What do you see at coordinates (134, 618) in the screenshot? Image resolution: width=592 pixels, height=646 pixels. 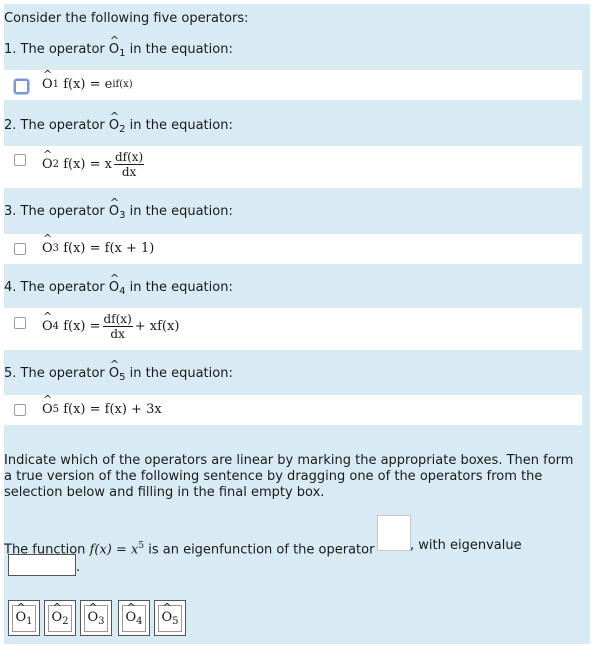 I see `operator-tile-4: O4` at bounding box center [134, 618].